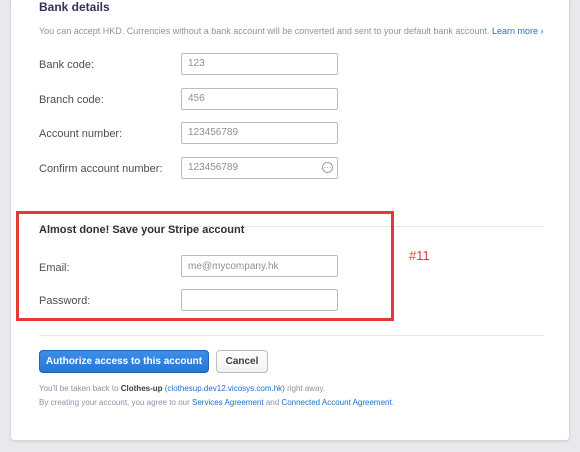 This screenshot has height=452, width=580. What do you see at coordinates (141, 388) in the screenshot?
I see `footer-app-name: Clothes-up` at bounding box center [141, 388].